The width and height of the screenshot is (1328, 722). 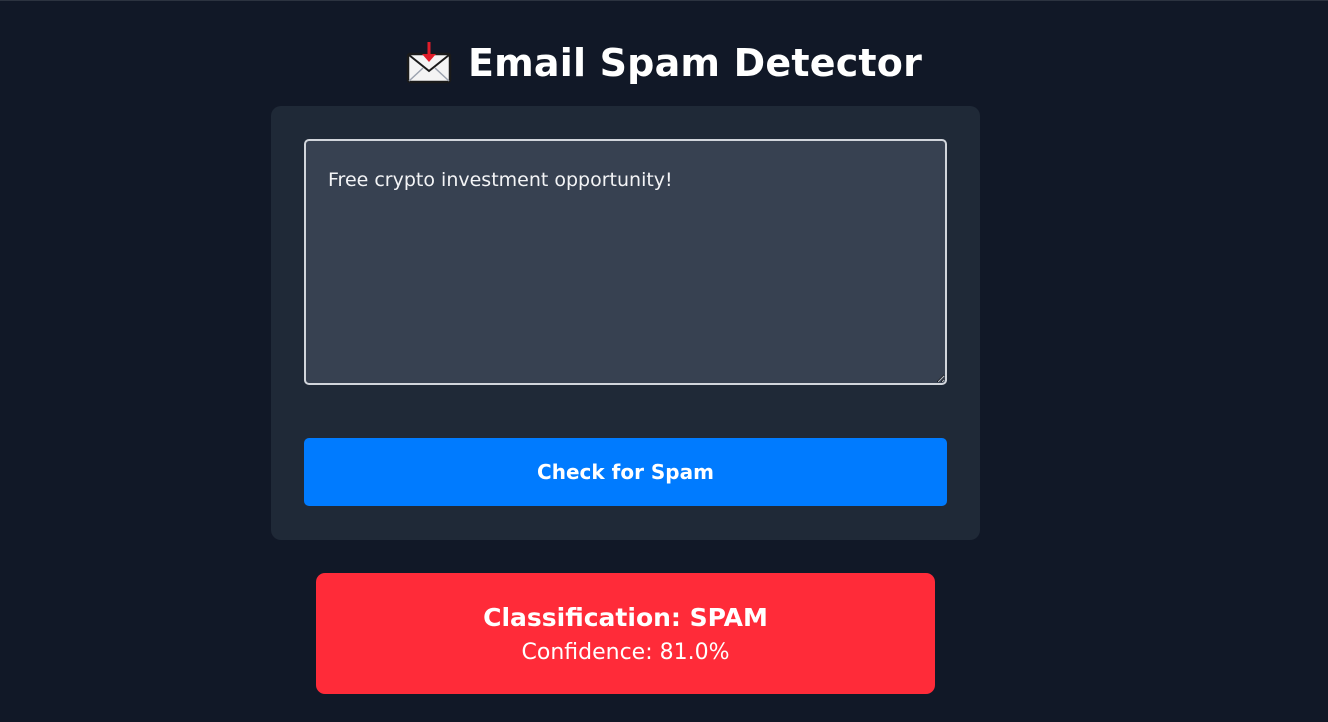 I want to click on header: Email Spam Detector, so click(x=664, y=63).